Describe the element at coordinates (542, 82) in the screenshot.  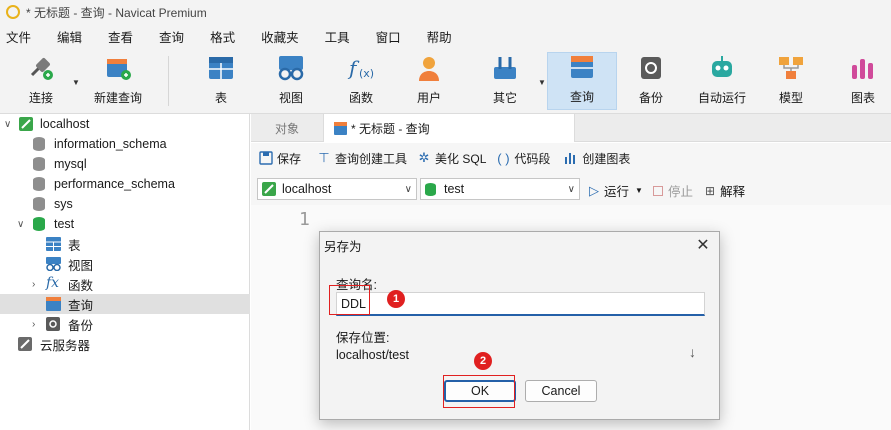
I see `others-dropdown-icon: ▼` at that location.